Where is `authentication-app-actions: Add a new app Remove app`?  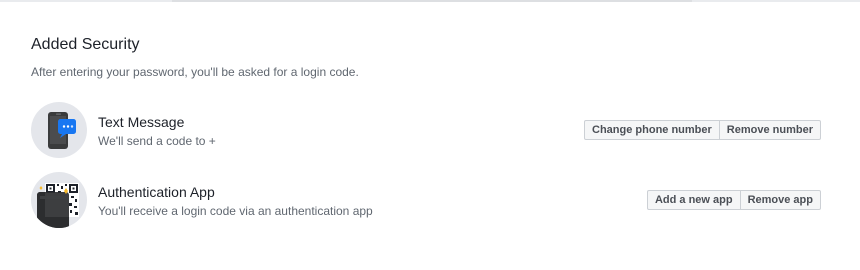 authentication-app-actions: Add a new app Remove app is located at coordinates (733, 200).